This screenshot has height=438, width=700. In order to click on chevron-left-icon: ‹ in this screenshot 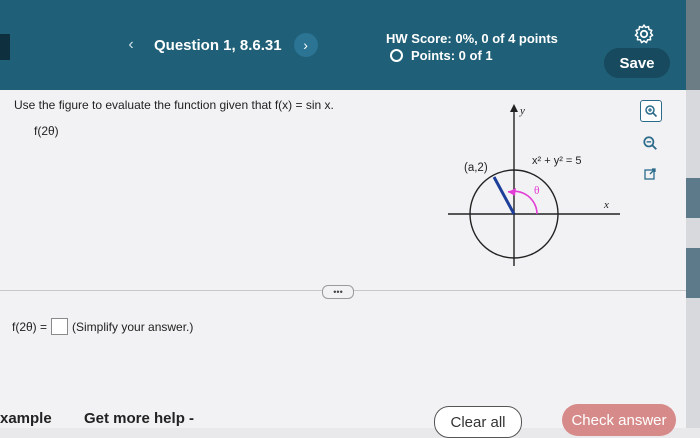, I will do `click(131, 44)`.